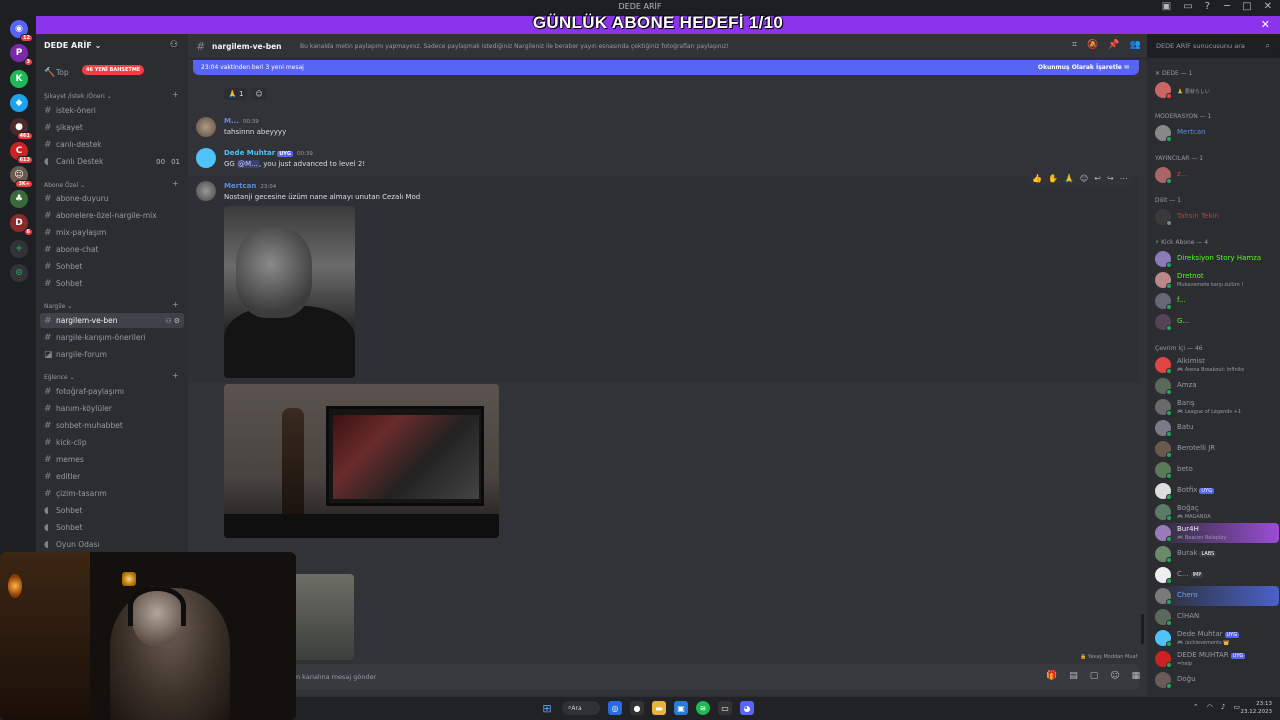 Image resolution: width=1280 pixels, height=720 pixels. Describe the element at coordinates (1223, 707) in the screenshot. I see `volume-icon: ♪` at that location.